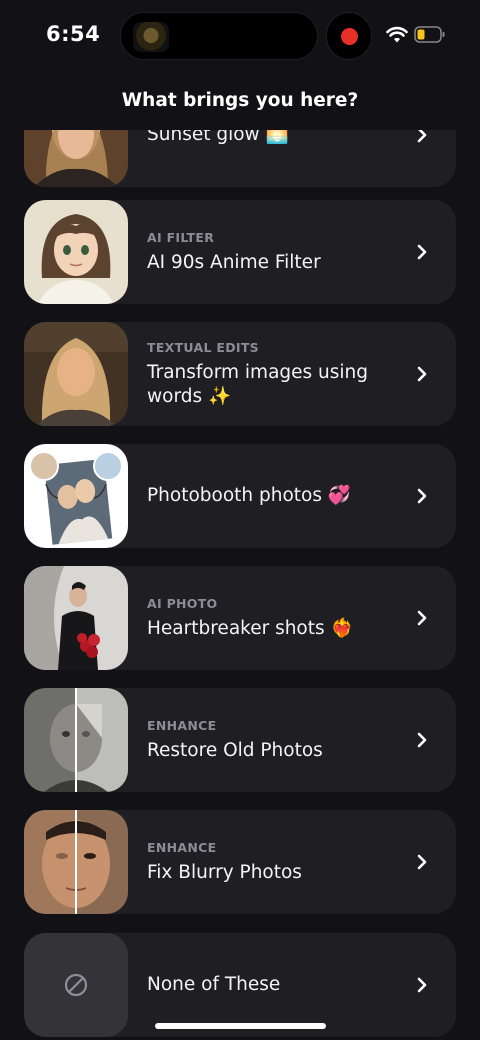  Describe the element at coordinates (249, 495) in the screenshot. I see `option-title: Photobooth photos 💞` at that location.